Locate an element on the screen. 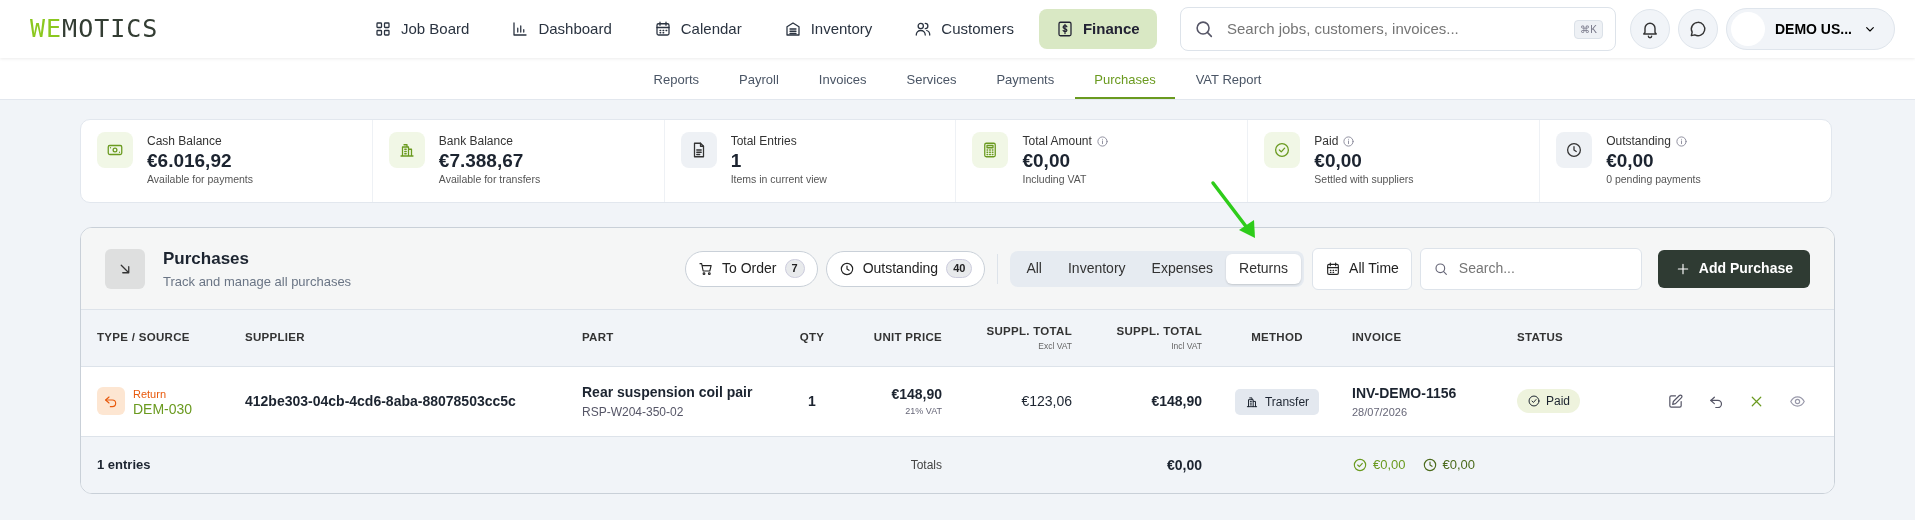  stat-label: Outstanding is located at coordinates (1638, 141).